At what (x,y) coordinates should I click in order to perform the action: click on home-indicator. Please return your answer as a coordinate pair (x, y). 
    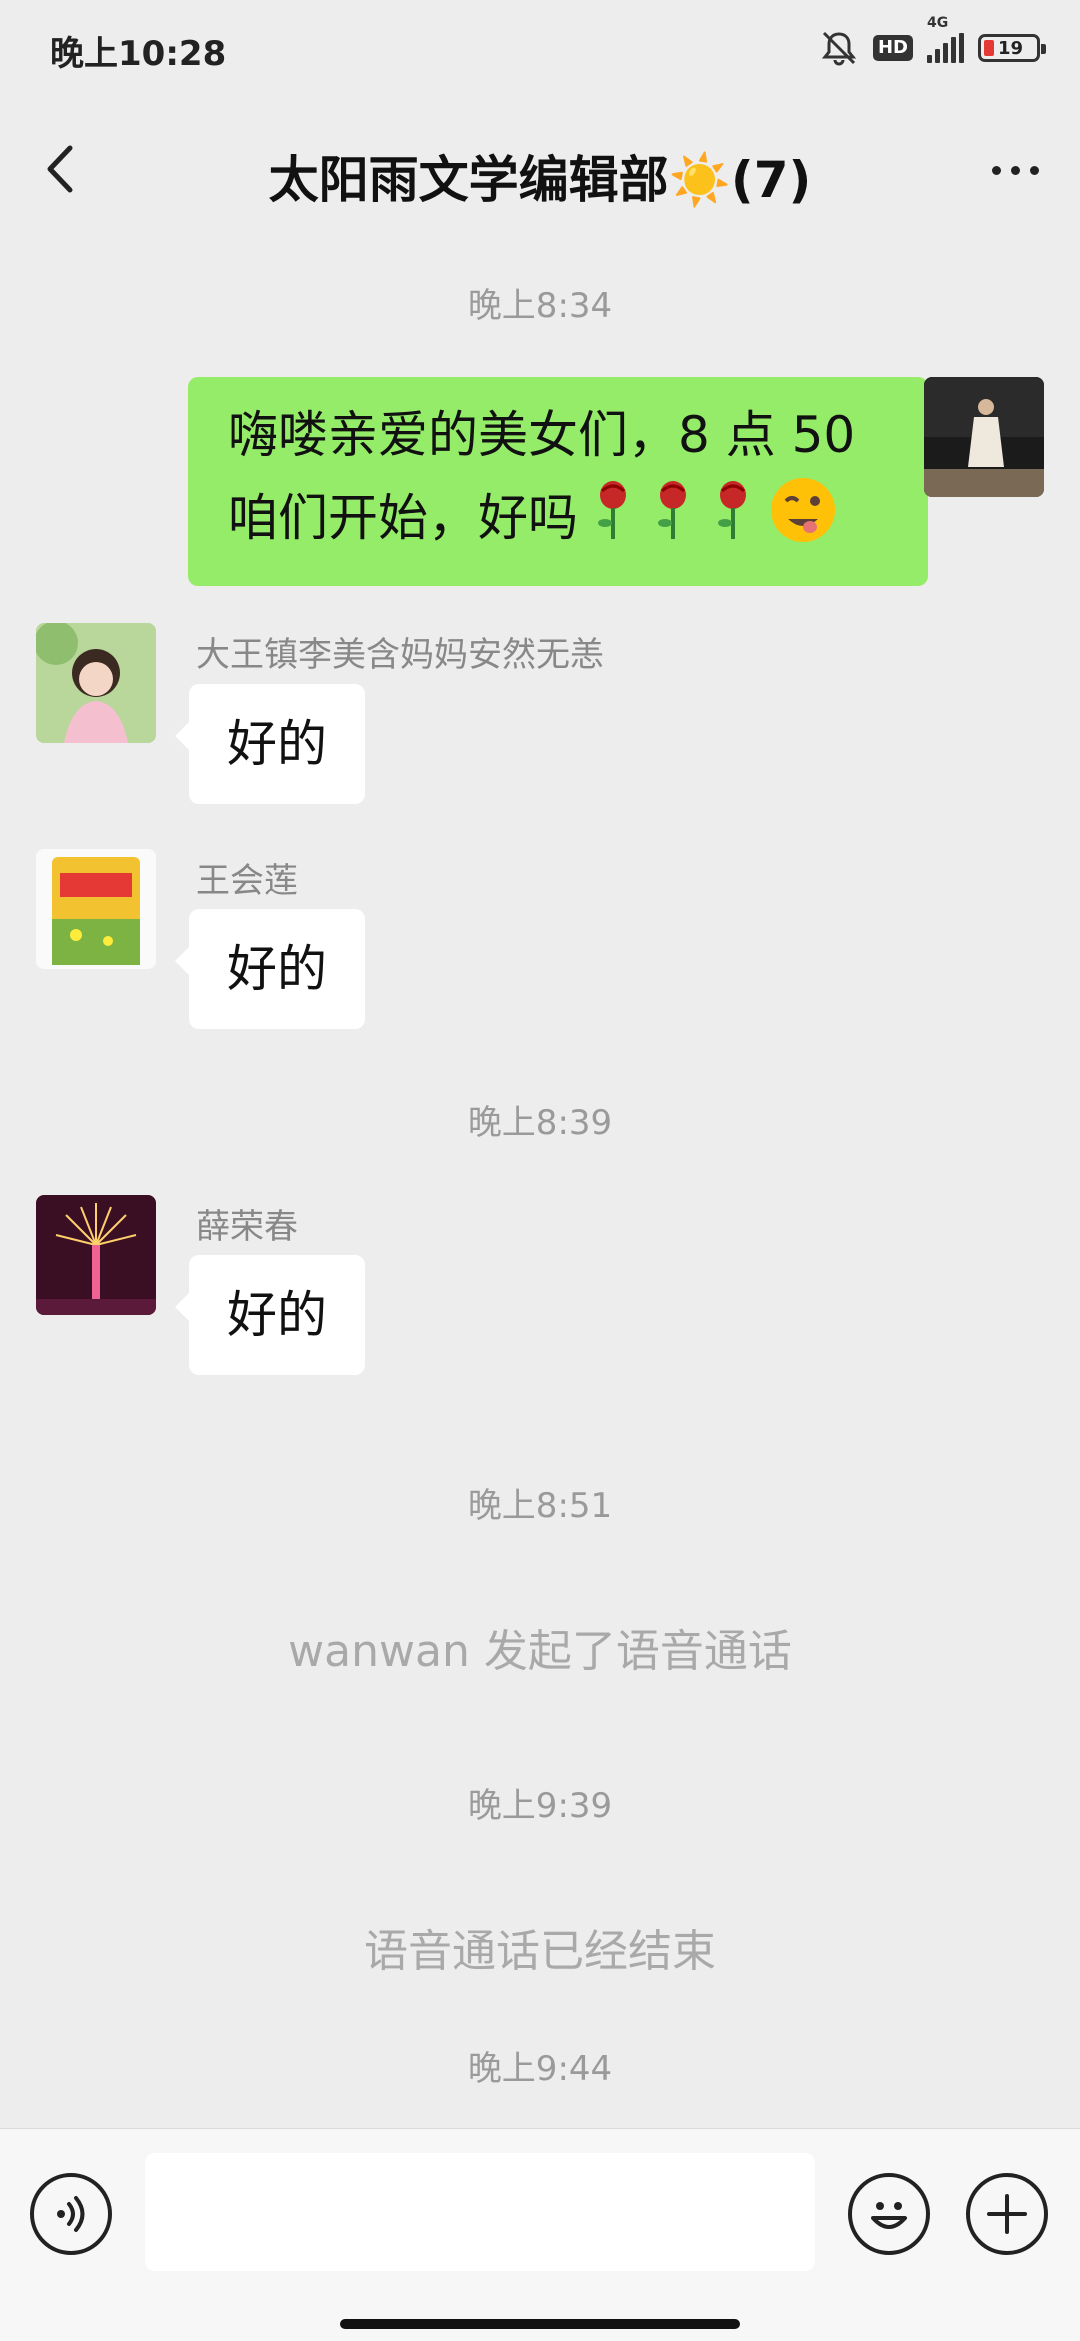
    Looking at the image, I should click on (540, 2324).